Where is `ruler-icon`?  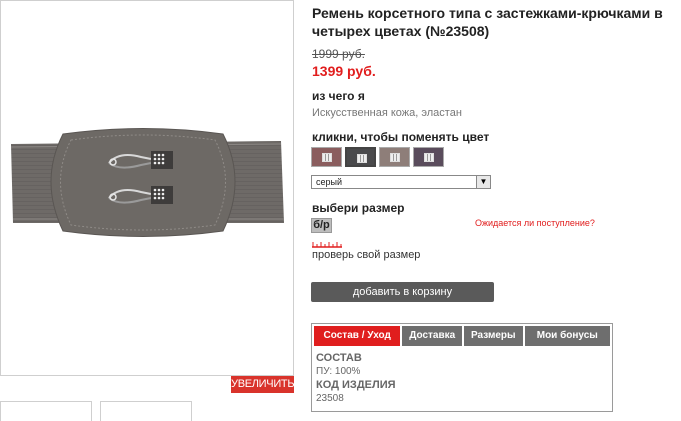 ruler-icon is located at coordinates (327, 244).